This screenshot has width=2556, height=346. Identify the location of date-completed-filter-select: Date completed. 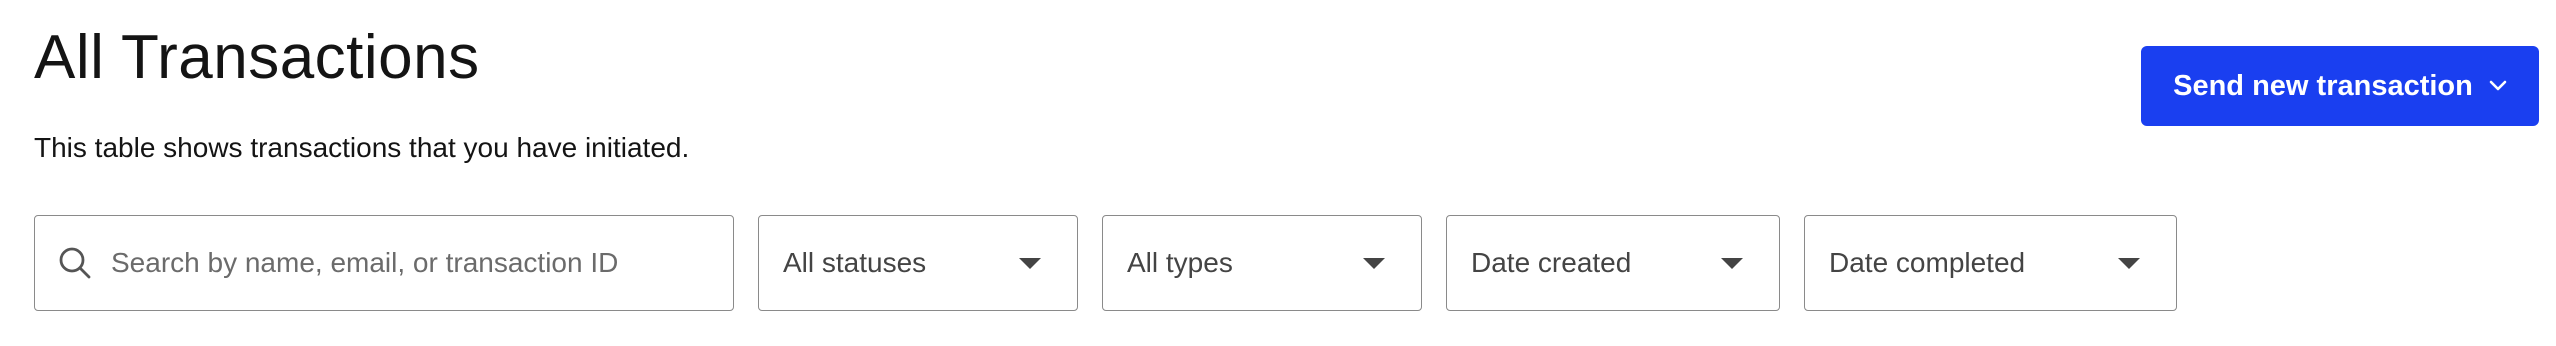
(1990, 263).